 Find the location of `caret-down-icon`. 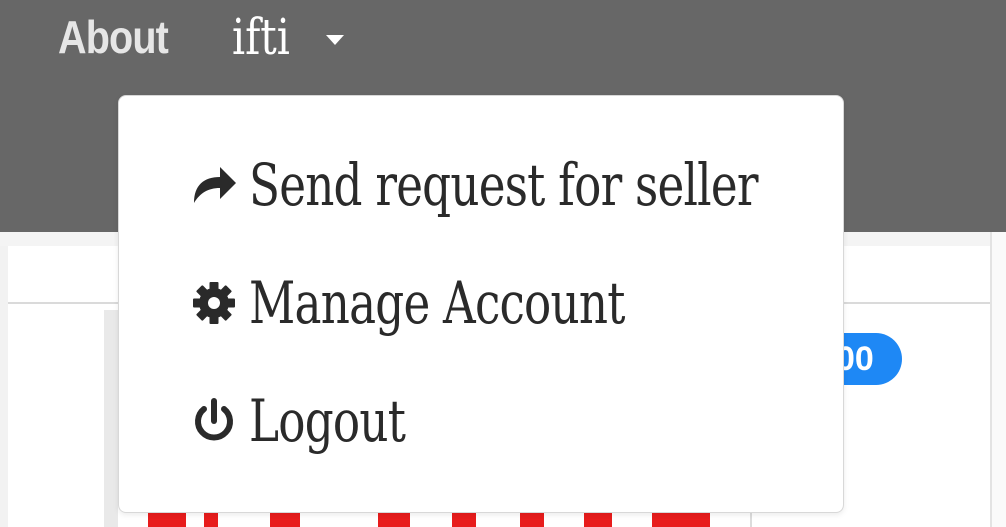

caret-down-icon is located at coordinates (335, 40).